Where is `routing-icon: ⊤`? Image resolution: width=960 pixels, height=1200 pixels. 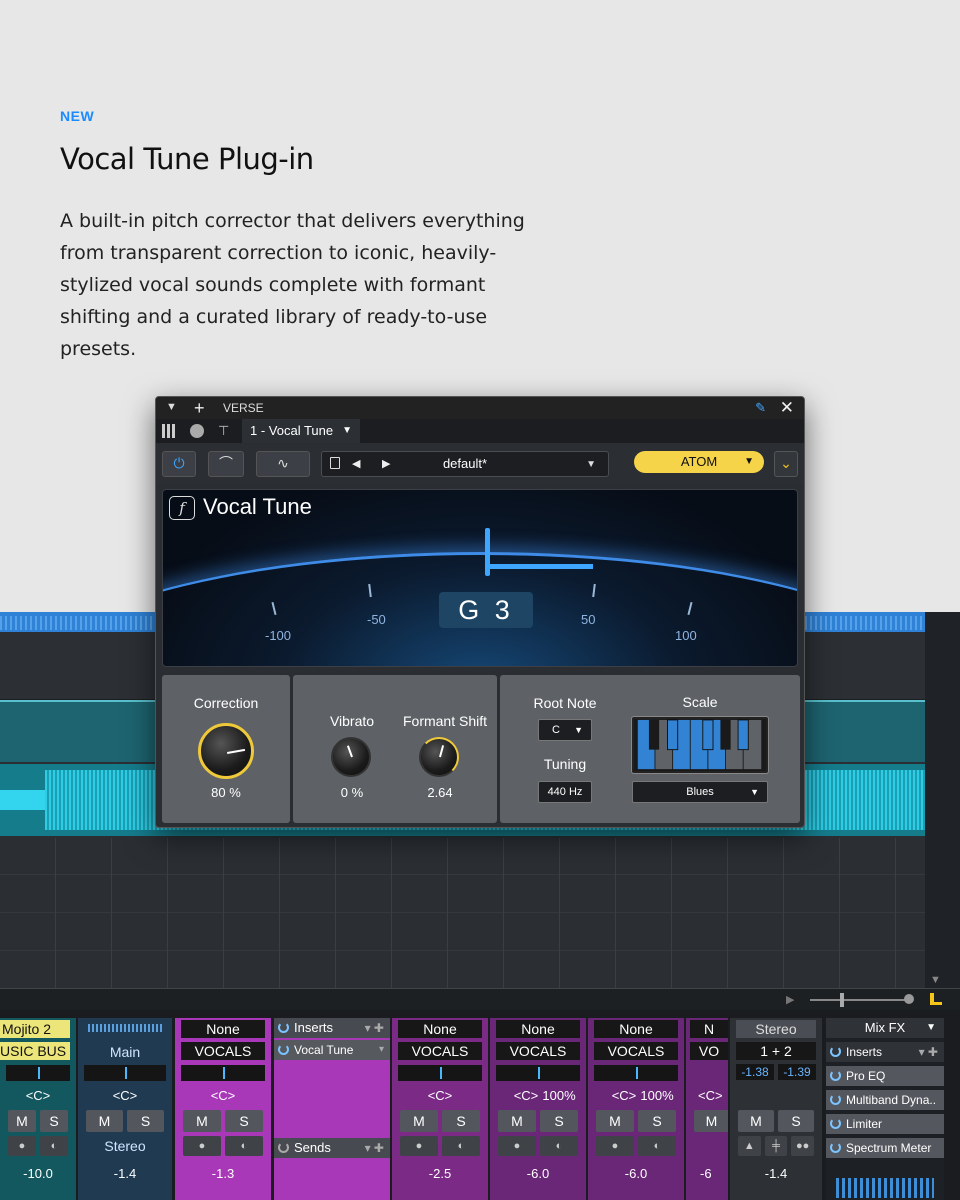 routing-icon: ⊤ is located at coordinates (225, 431).